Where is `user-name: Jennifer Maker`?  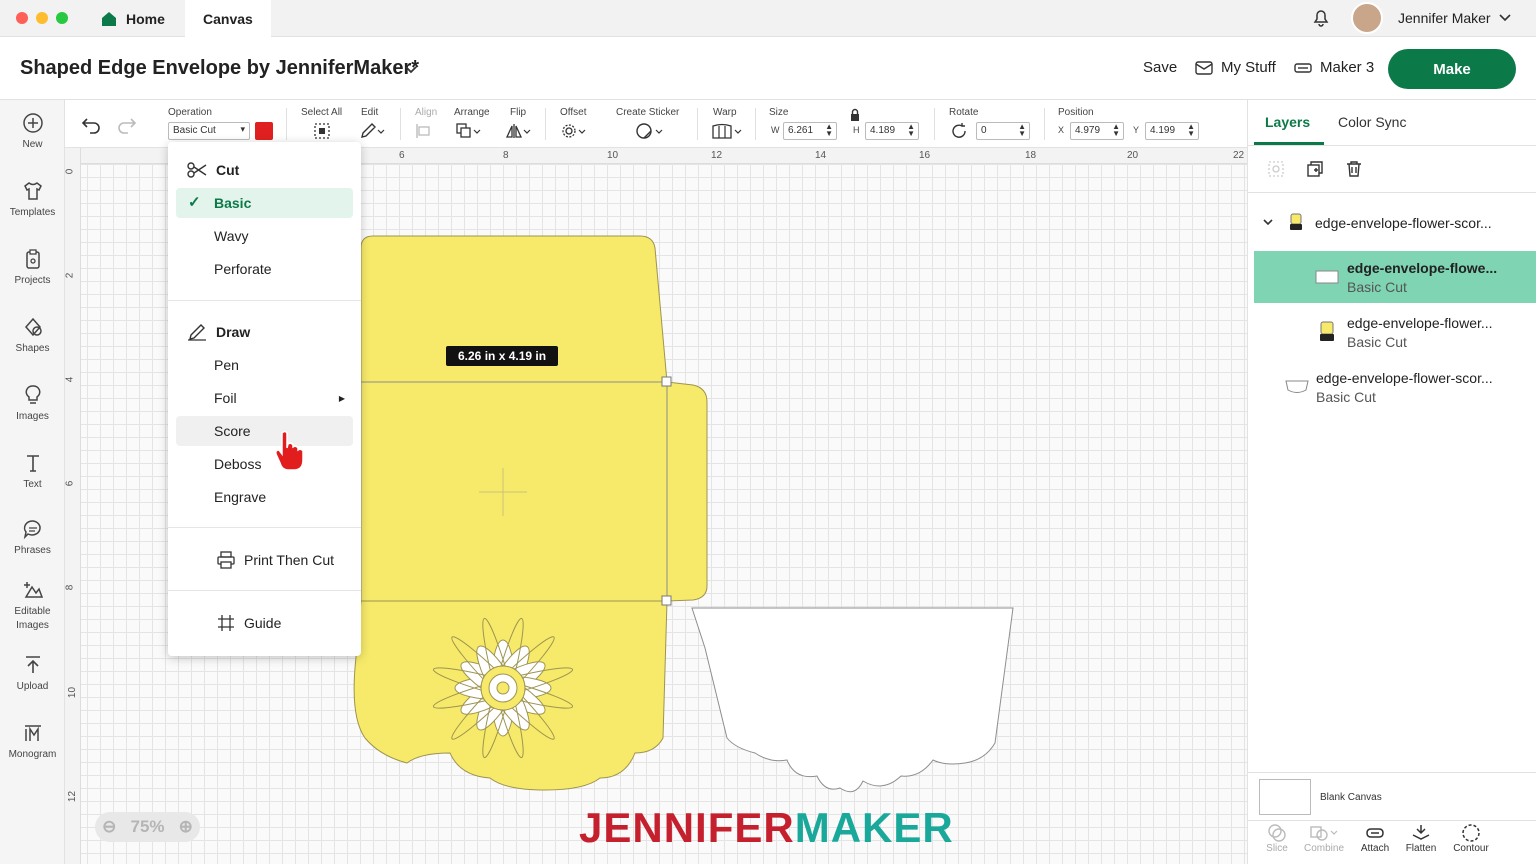
user-name: Jennifer Maker is located at coordinates (1444, 18).